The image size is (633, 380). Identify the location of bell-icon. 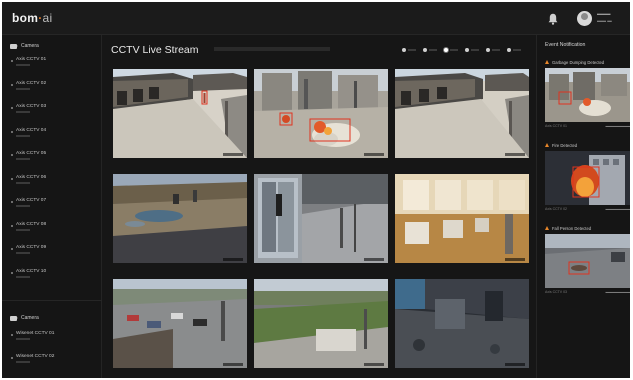
(553, 19).